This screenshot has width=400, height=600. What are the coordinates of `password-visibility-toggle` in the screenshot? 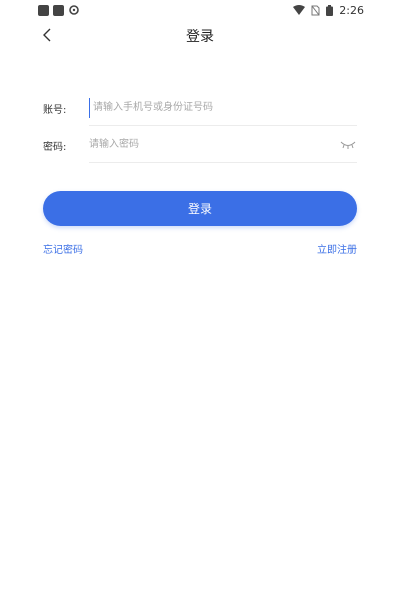 It's located at (348, 145).